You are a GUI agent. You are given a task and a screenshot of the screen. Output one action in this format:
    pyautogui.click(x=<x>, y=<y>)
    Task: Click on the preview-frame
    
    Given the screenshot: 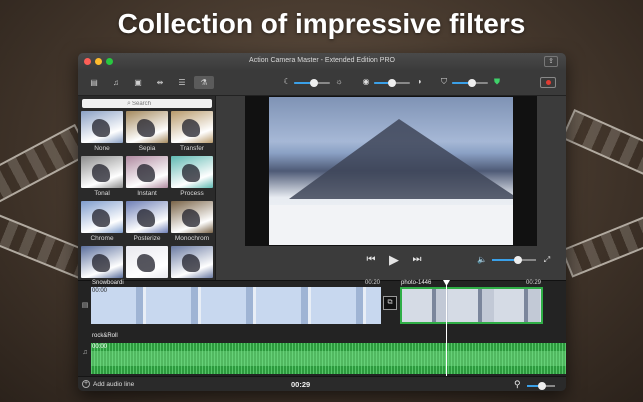 What is the action you would take?
    pyautogui.click(x=391, y=171)
    